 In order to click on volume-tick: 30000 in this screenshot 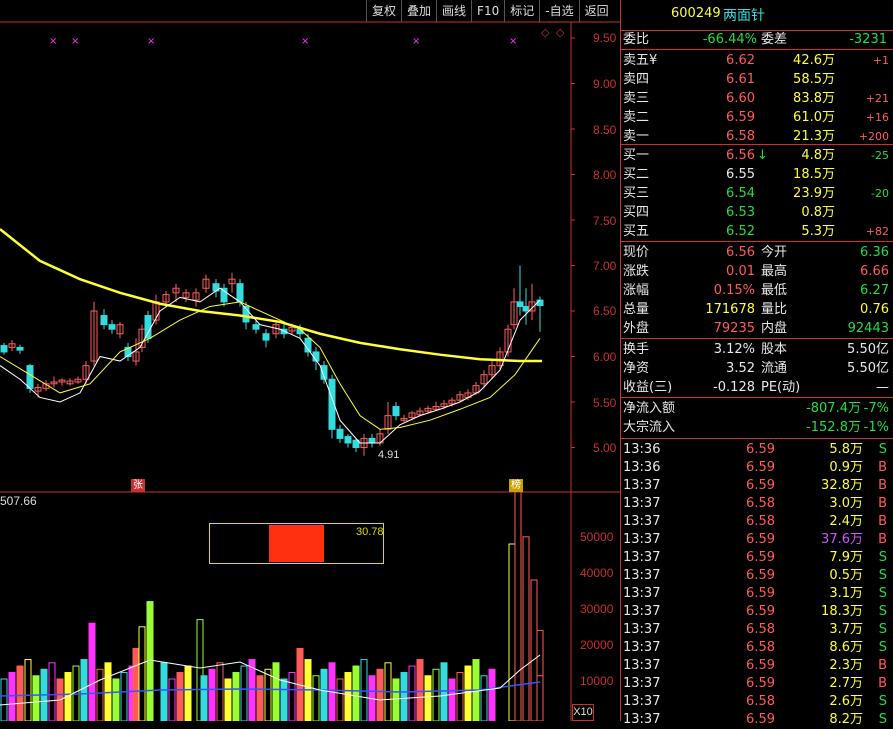, I will do `click(597, 609)`.